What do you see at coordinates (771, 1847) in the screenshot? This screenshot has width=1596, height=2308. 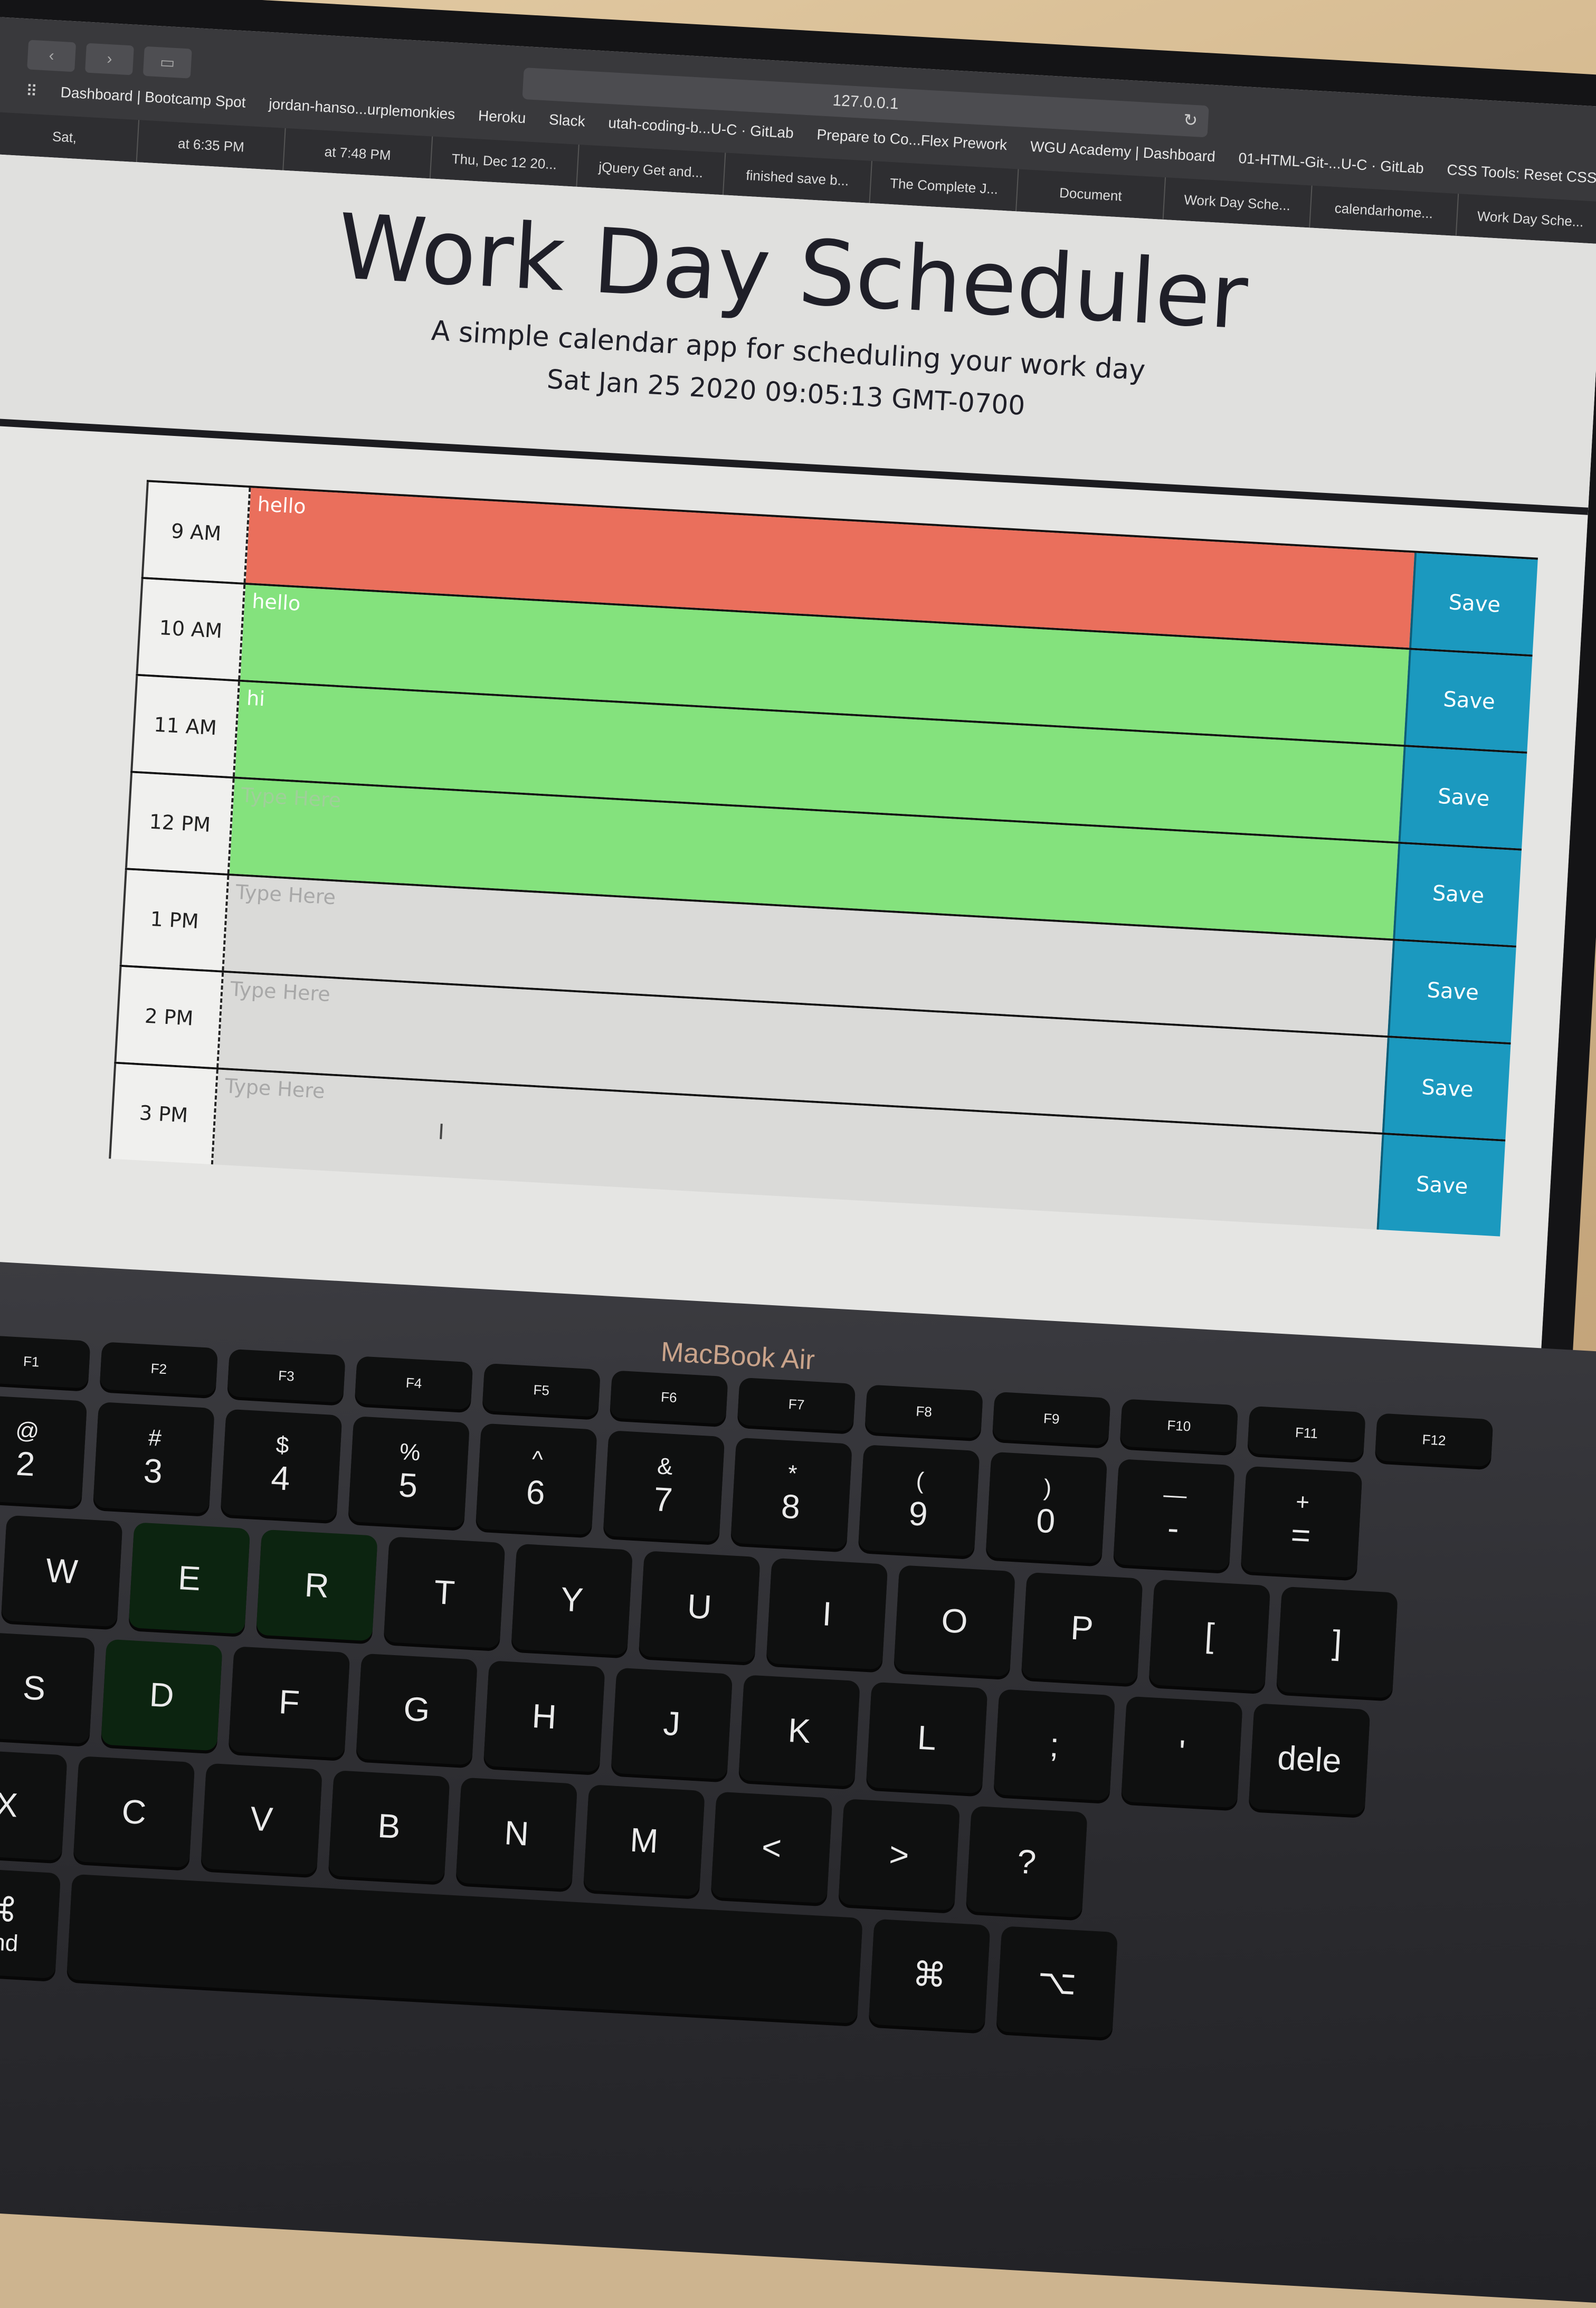 I see `key: <` at bounding box center [771, 1847].